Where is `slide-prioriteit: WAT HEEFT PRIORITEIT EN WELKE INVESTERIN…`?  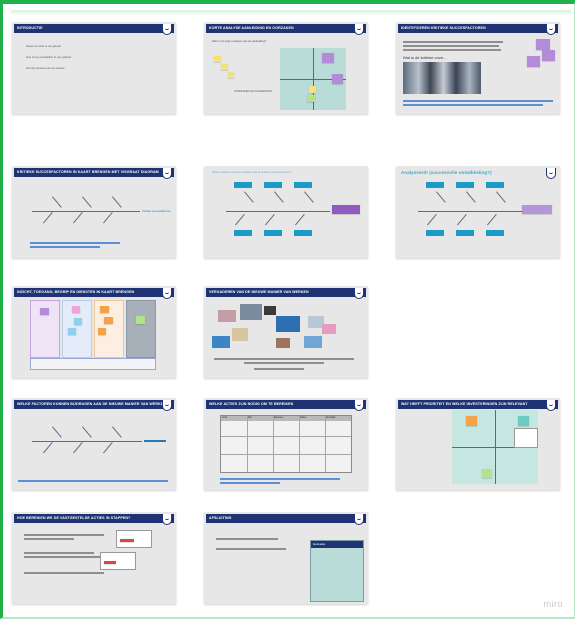 slide-prioriteit: WAT HEEFT PRIORITEIT EN WELKE INVESTERIN… is located at coordinates (478, 444).